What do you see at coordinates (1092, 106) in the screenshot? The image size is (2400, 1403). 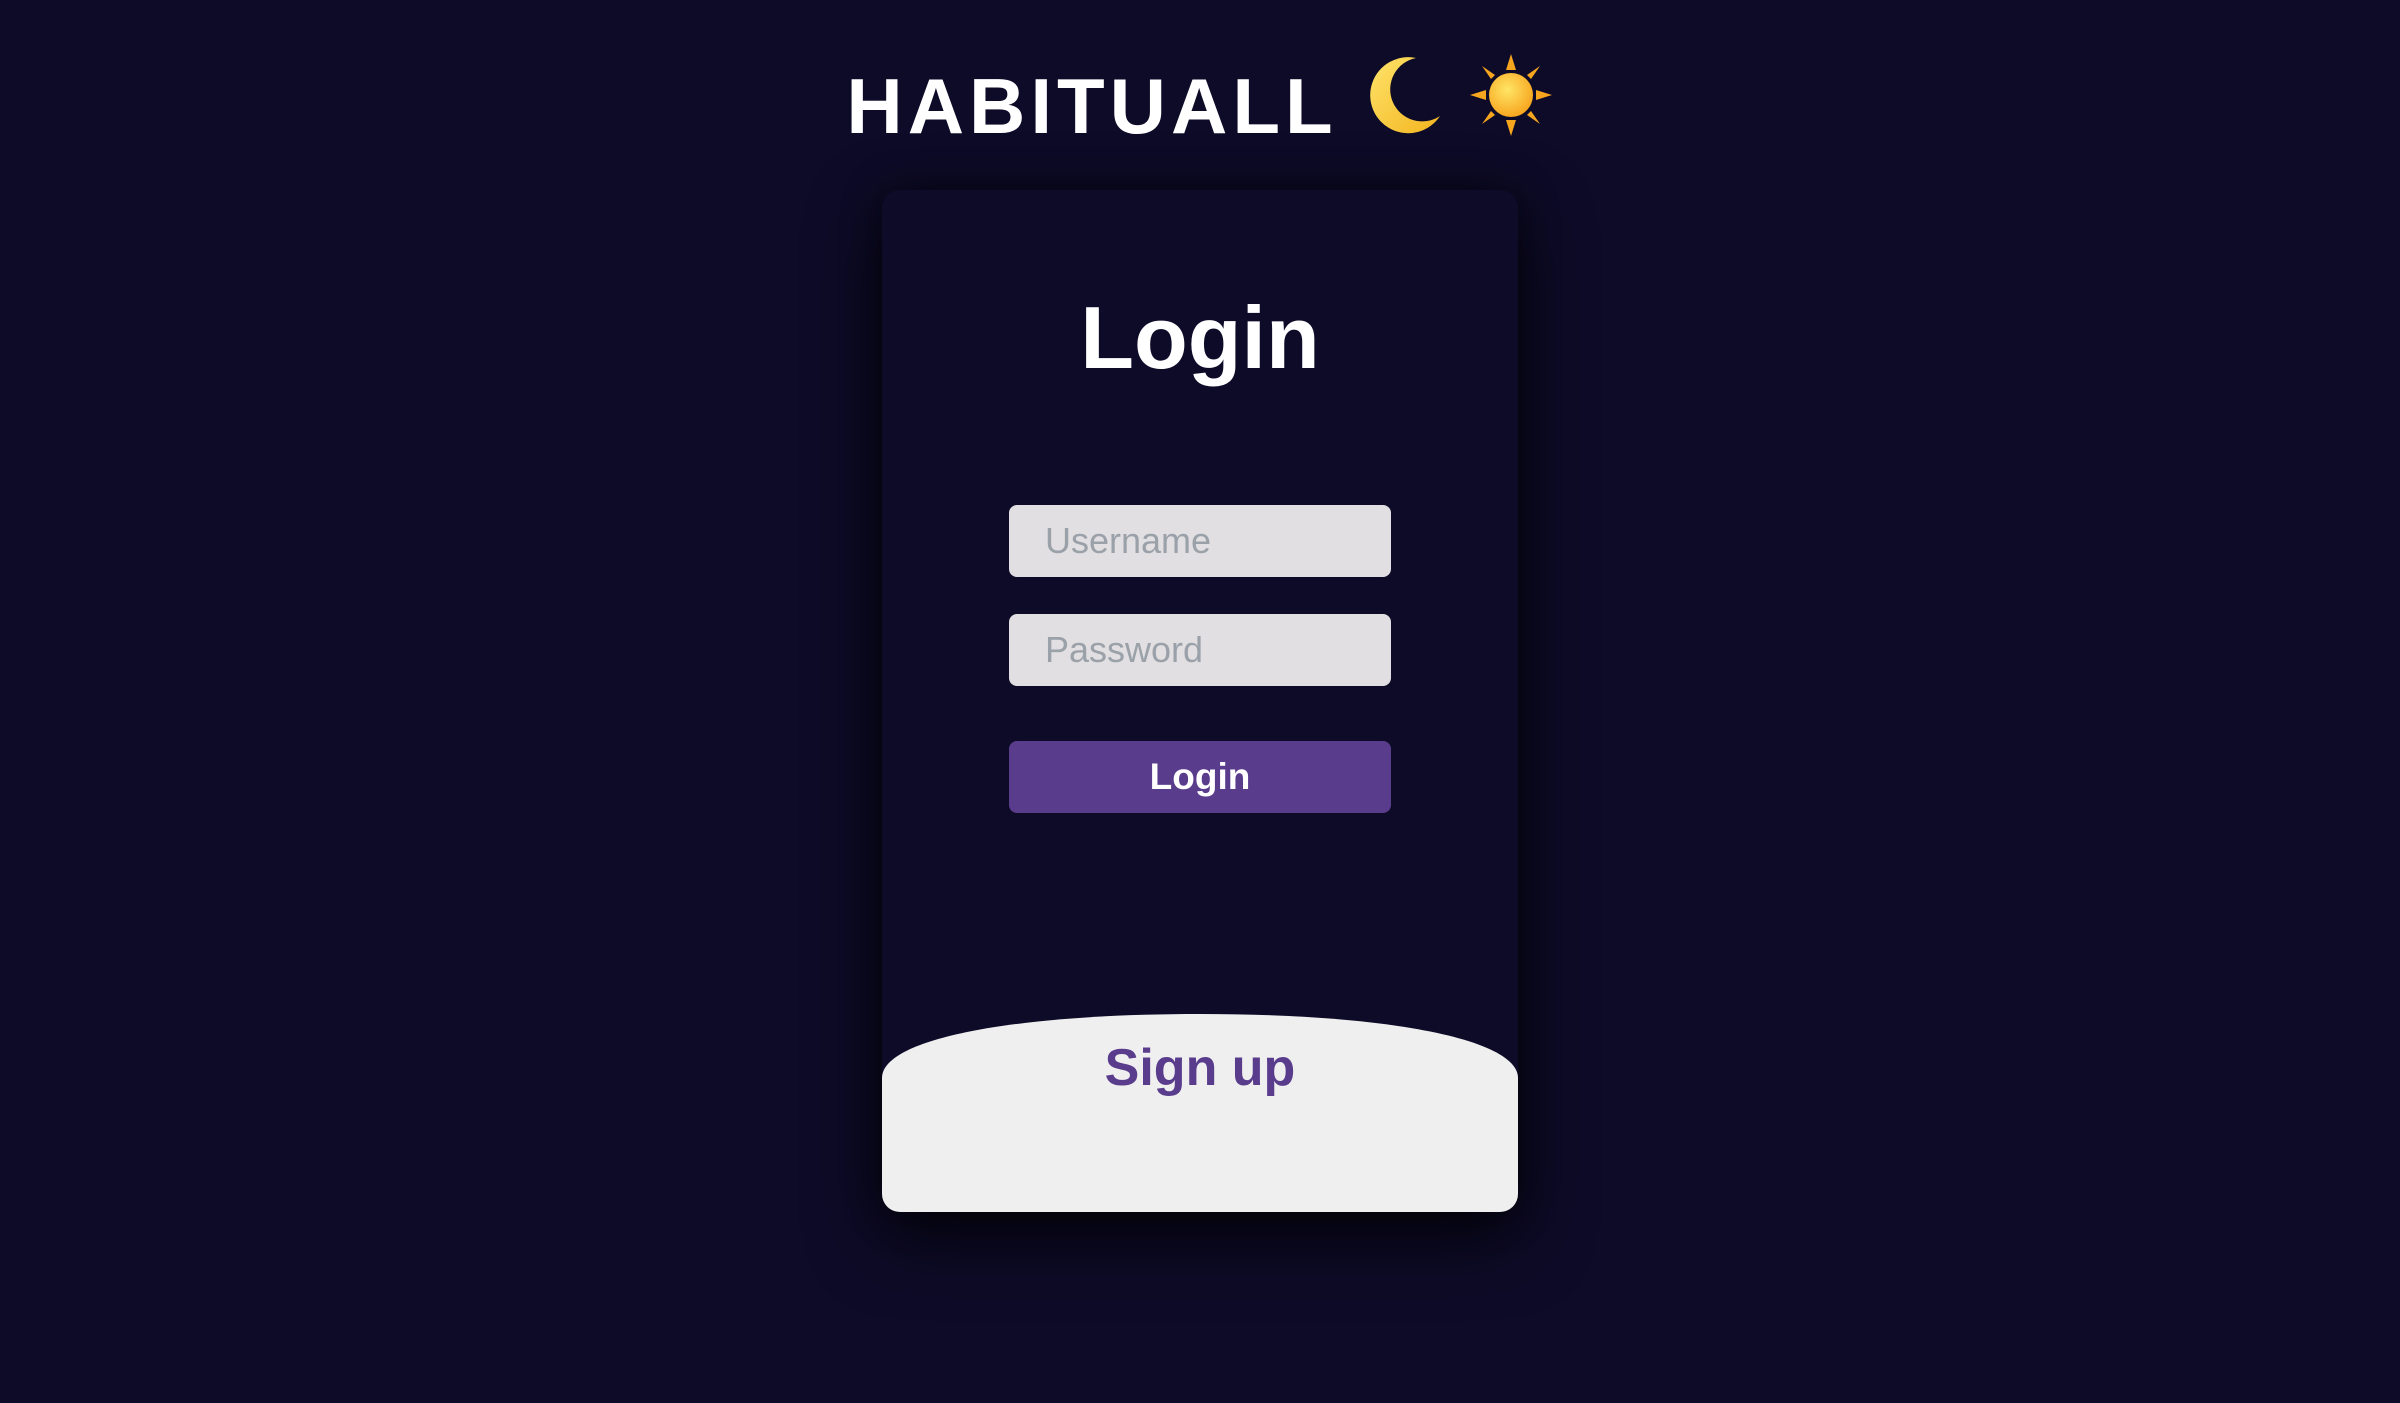 I see `app-title: HABITUALL` at bounding box center [1092, 106].